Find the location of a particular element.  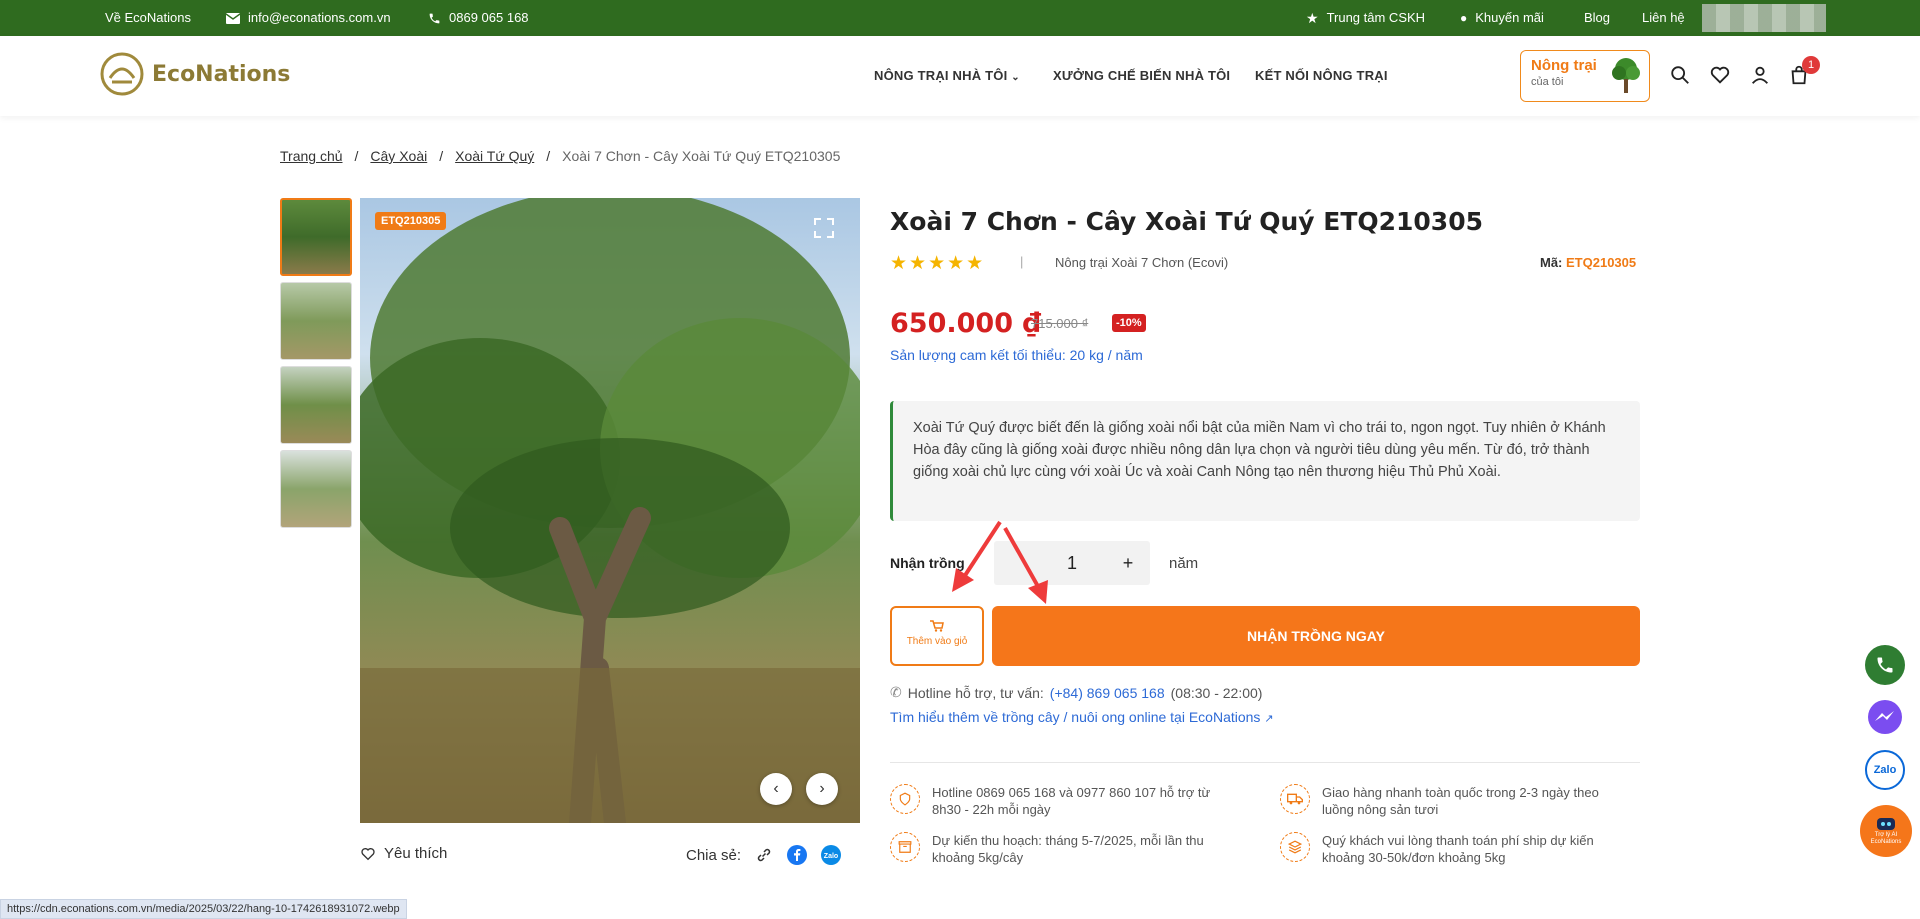

external-link-icon: ↗ is located at coordinates (1269, 719).